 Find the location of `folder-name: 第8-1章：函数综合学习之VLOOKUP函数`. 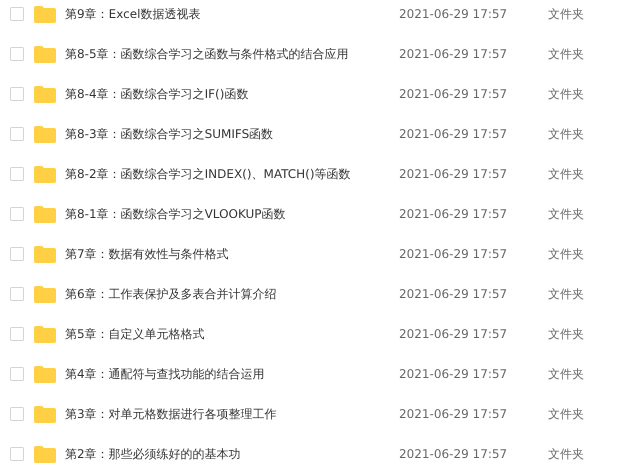

folder-name: 第8-1章：函数综合学习之VLOOKUP函数 is located at coordinates (232, 214).